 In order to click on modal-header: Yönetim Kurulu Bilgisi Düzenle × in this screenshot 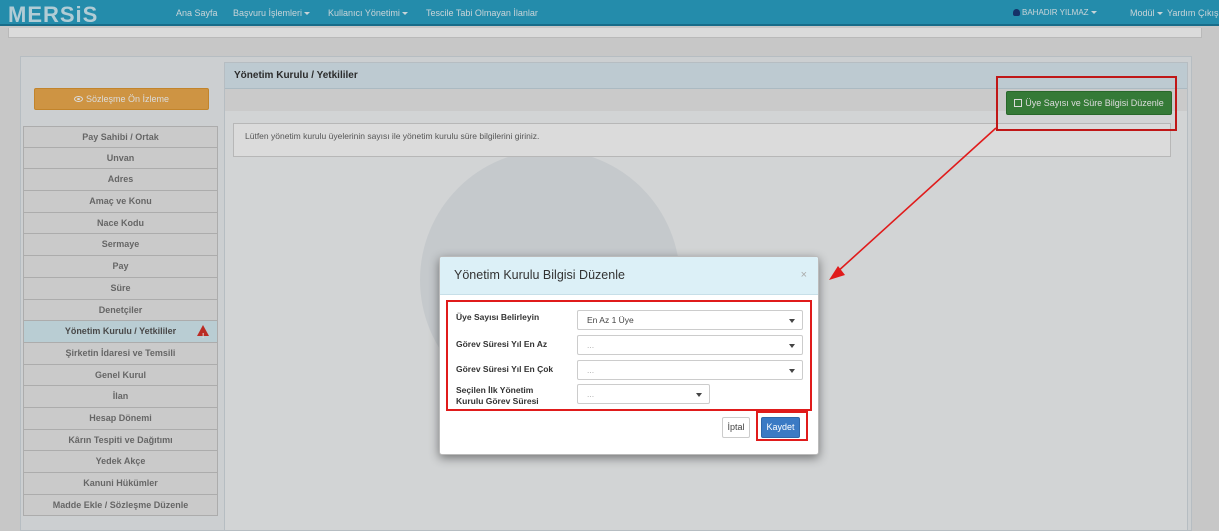, I will do `click(629, 276)`.